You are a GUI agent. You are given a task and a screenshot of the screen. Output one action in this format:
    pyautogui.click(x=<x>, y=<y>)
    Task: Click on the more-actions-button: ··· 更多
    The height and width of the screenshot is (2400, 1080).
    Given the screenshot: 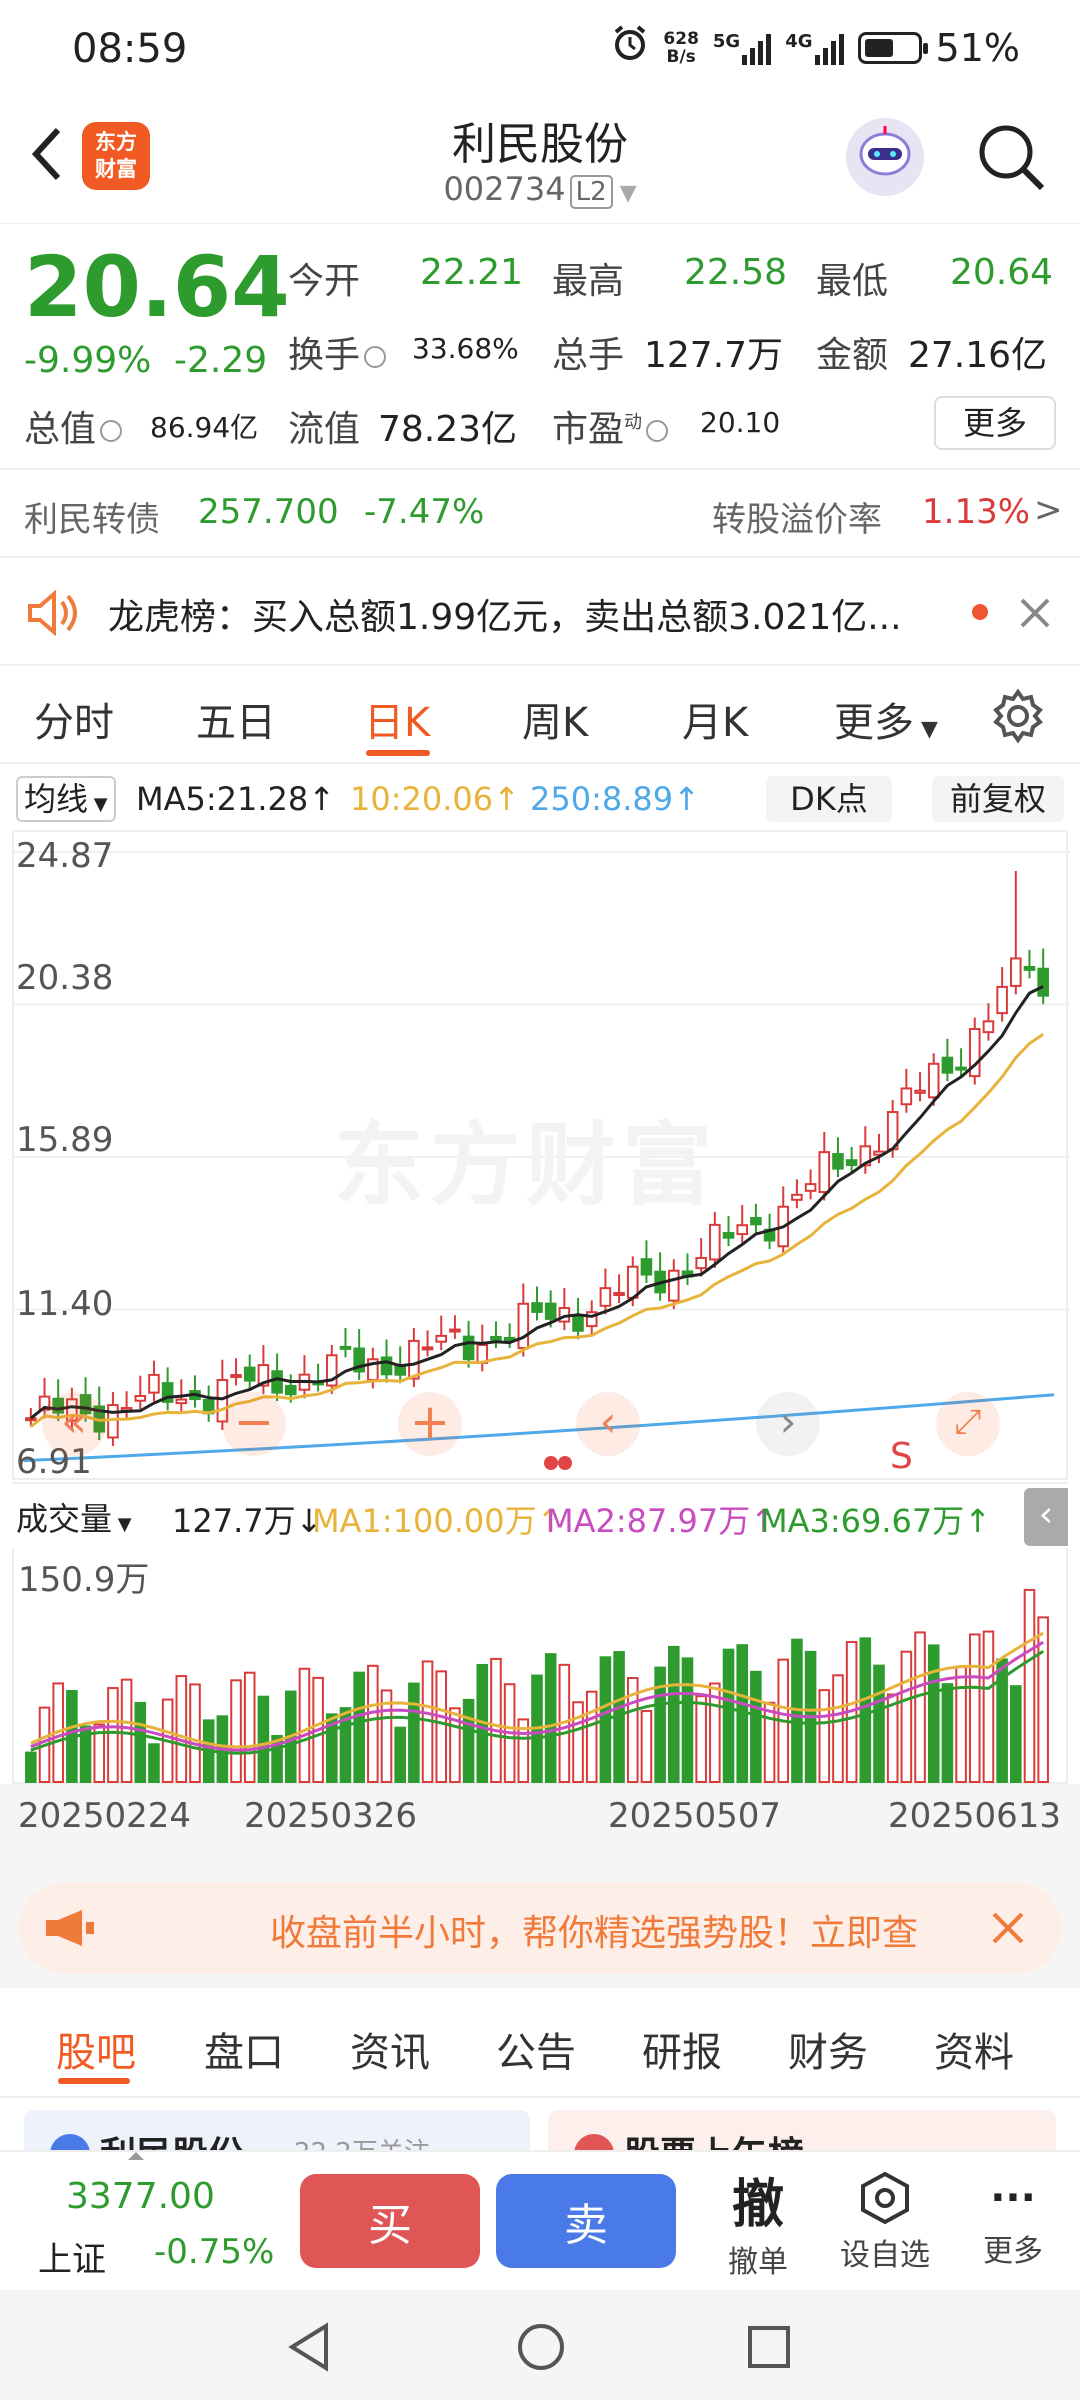 What is the action you would take?
    pyautogui.click(x=1013, y=2220)
    